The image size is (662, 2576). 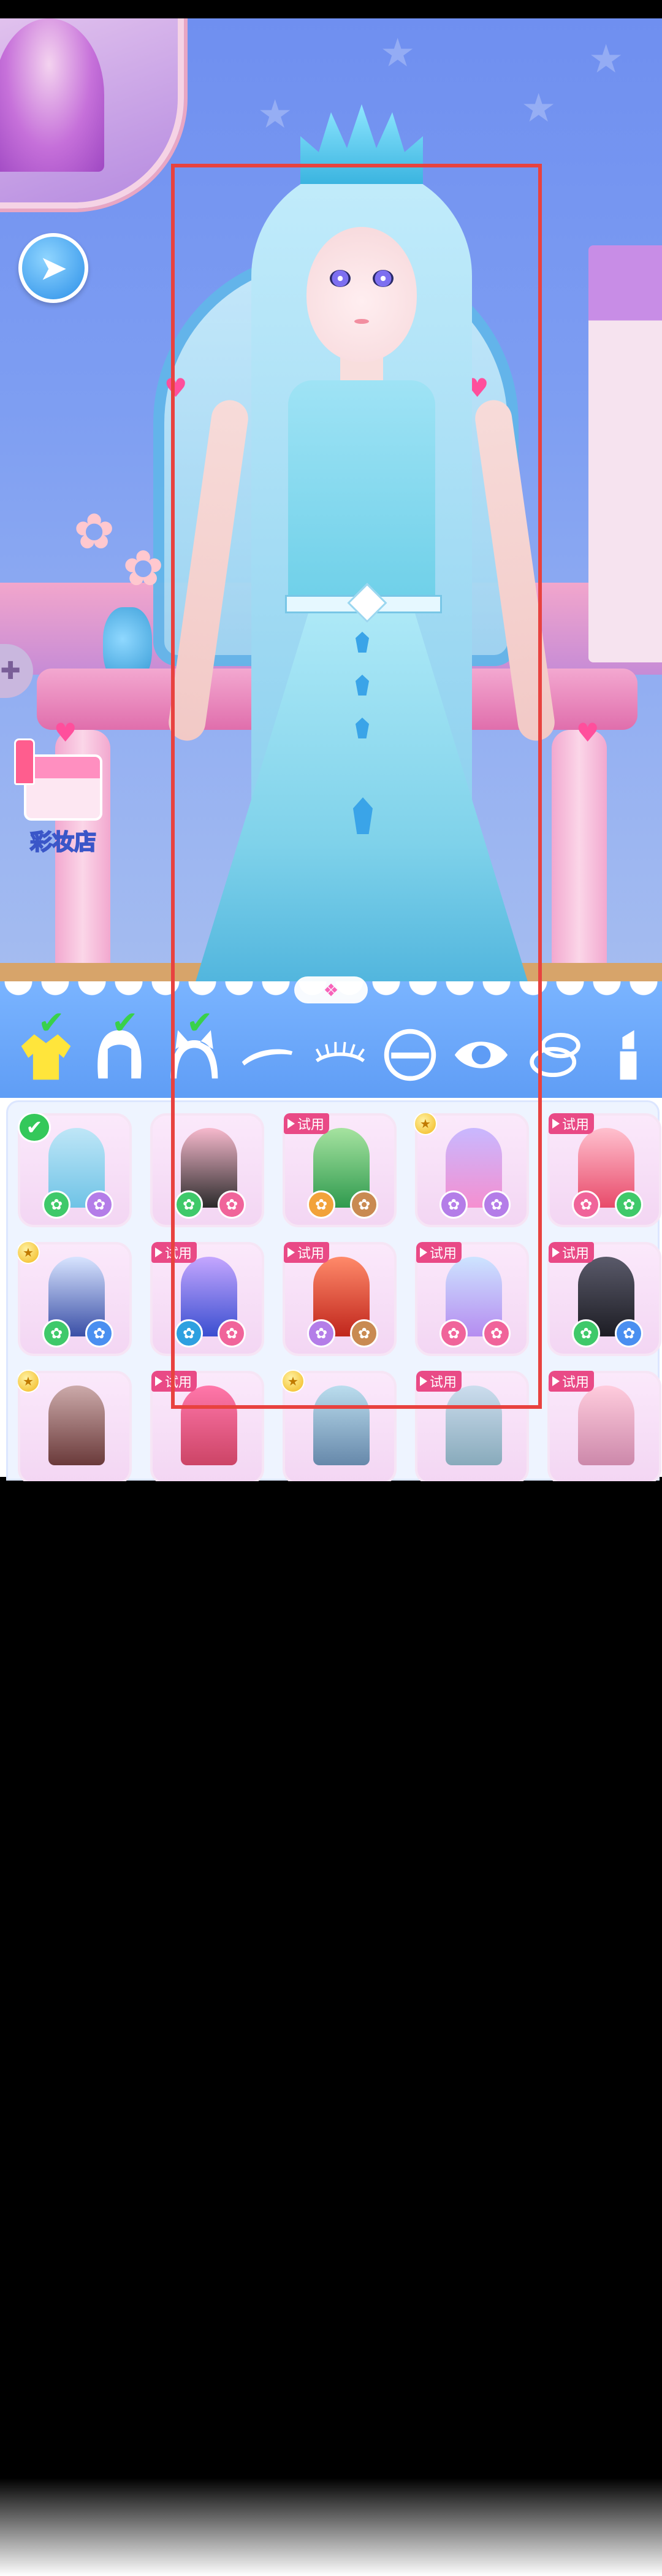 What do you see at coordinates (10, 671) in the screenshot?
I see `puzzle-icon: ✚` at bounding box center [10, 671].